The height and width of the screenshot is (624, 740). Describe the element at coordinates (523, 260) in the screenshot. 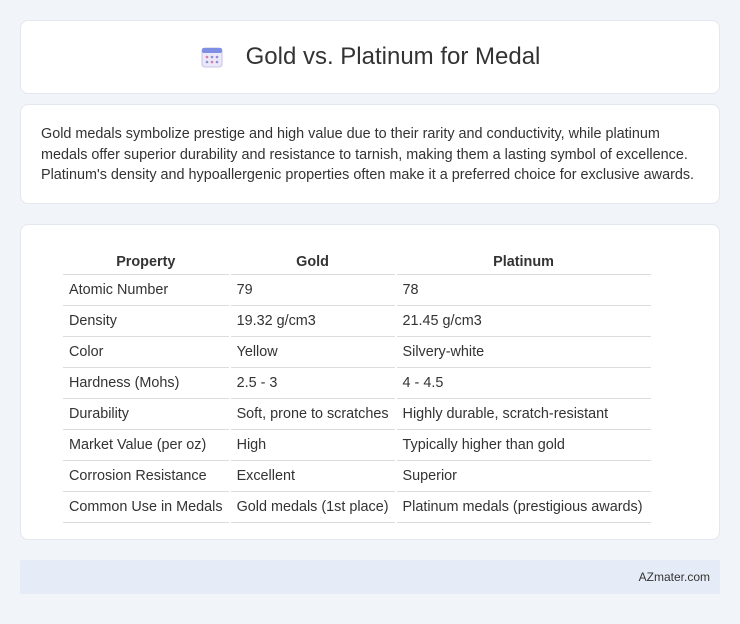

I see `column-header-platinum: Platinum` at that location.